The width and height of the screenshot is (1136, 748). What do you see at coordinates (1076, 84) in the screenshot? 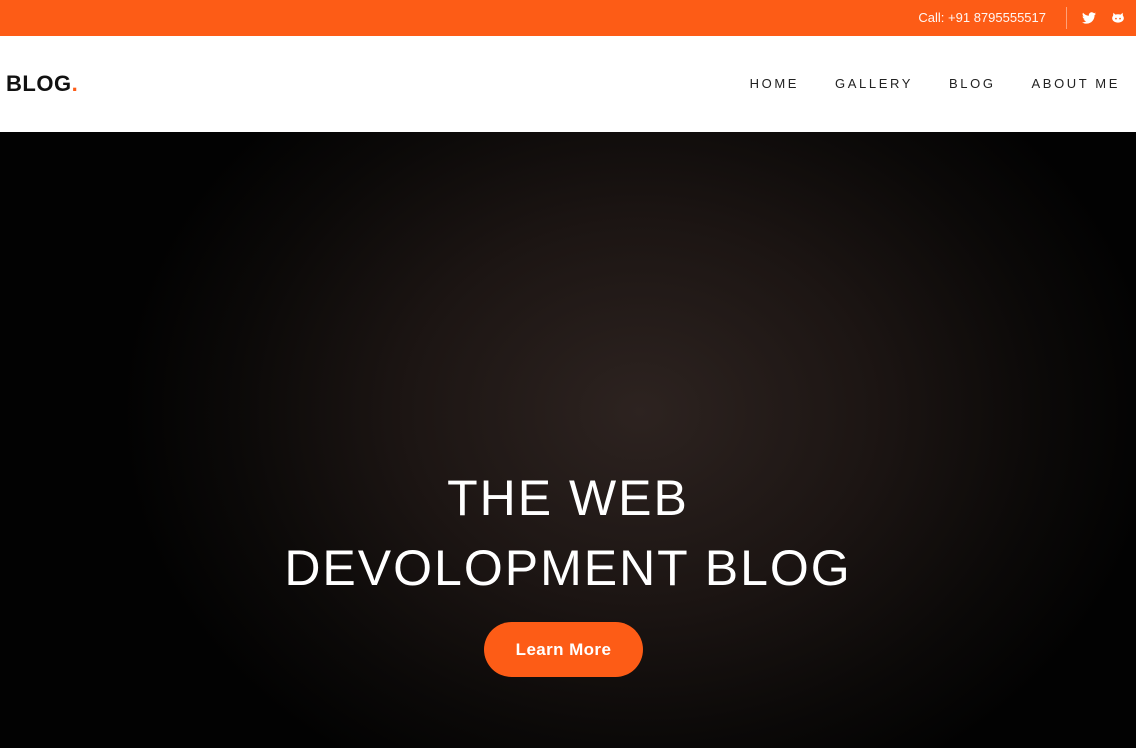
I see `nav-about-me: ABOUT ME` at bounding box center [1076, 84].